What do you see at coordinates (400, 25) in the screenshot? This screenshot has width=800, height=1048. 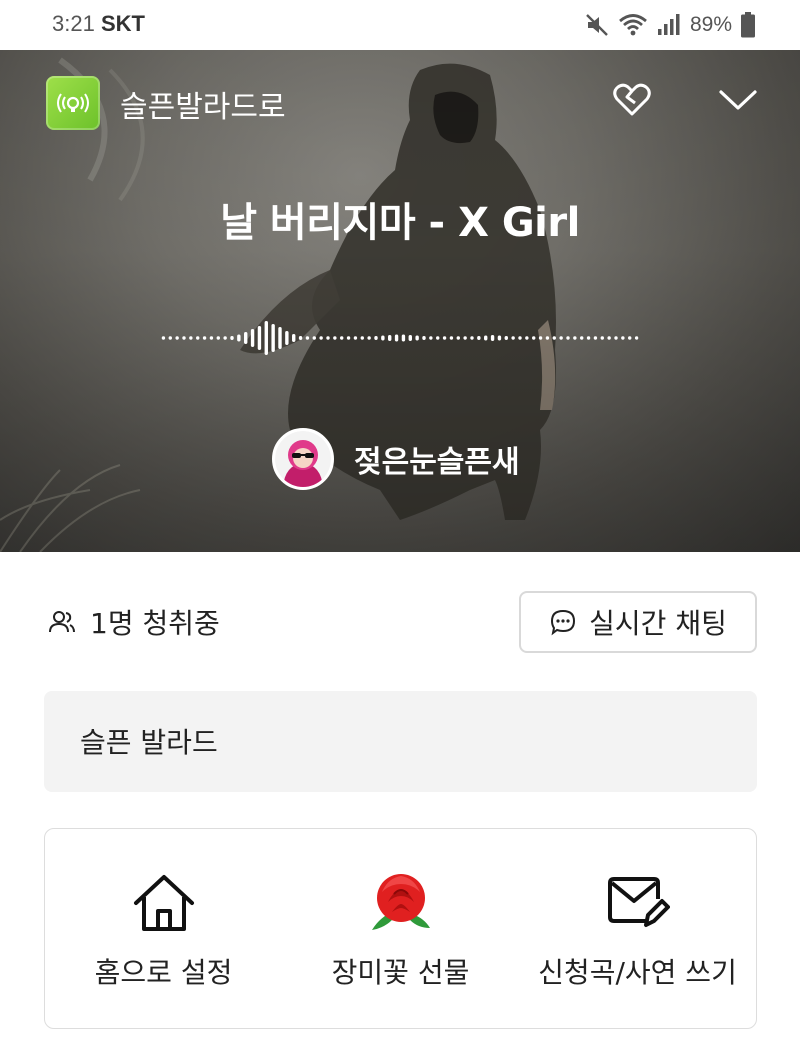 I see `status-bar: 3:21 SKT 89%` at bounding box center [400, 25].